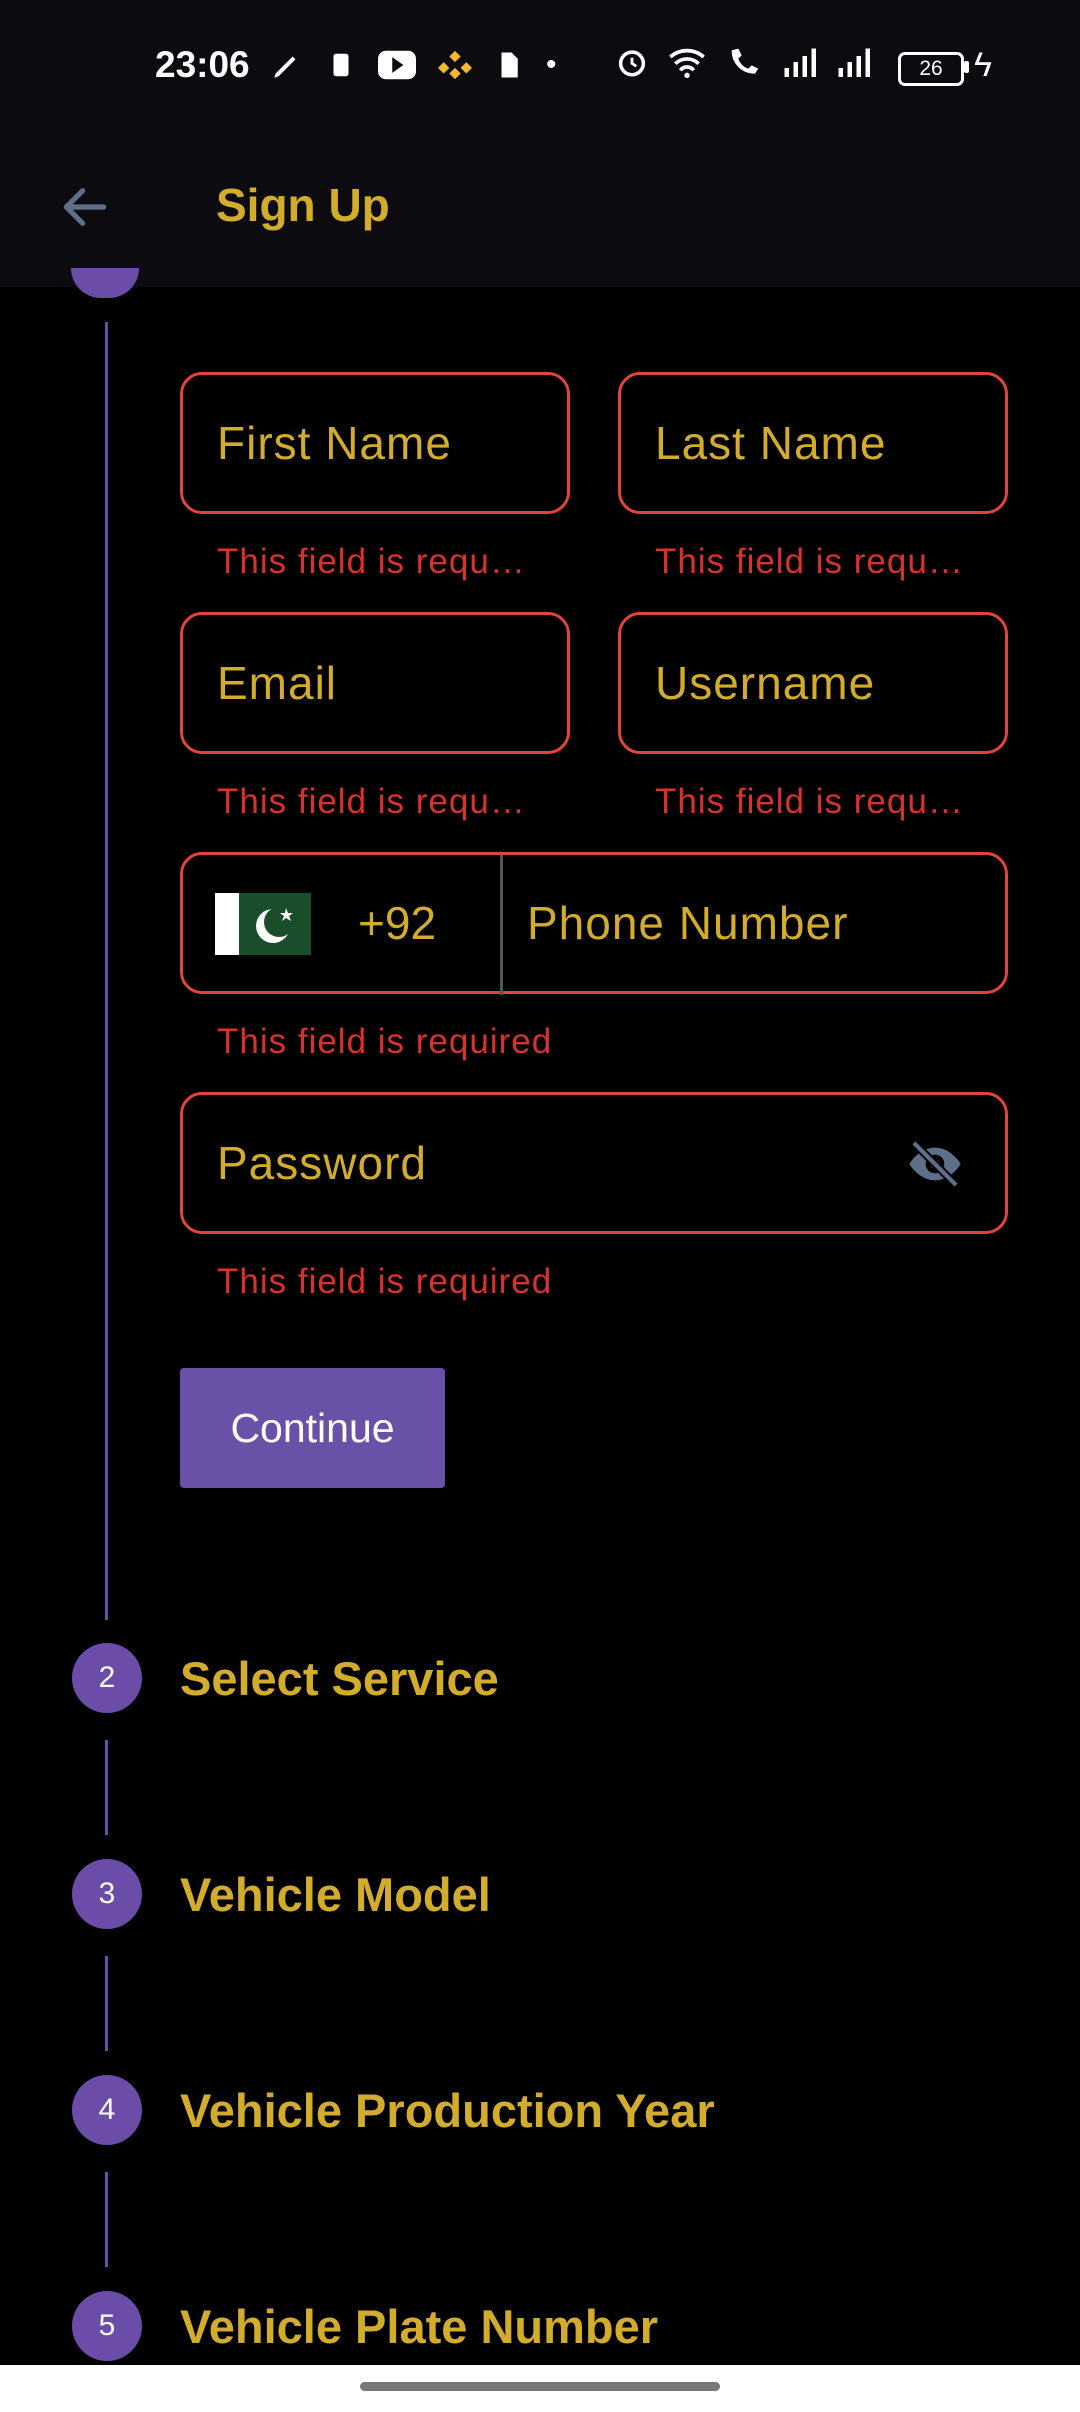 The image size is (1080, 2412). I want to click on crescent-star-icon, so click(275, 925).